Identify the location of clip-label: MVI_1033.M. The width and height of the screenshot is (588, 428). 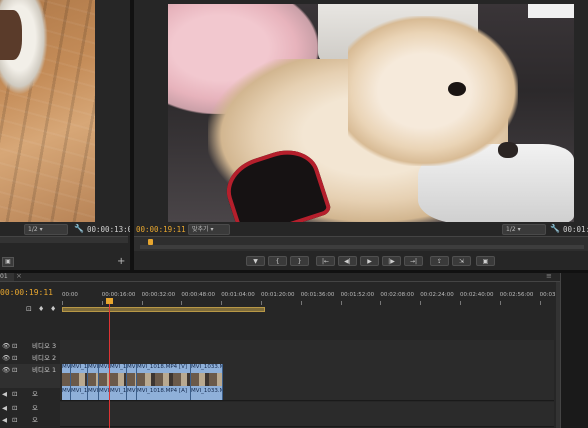
(207, 367).